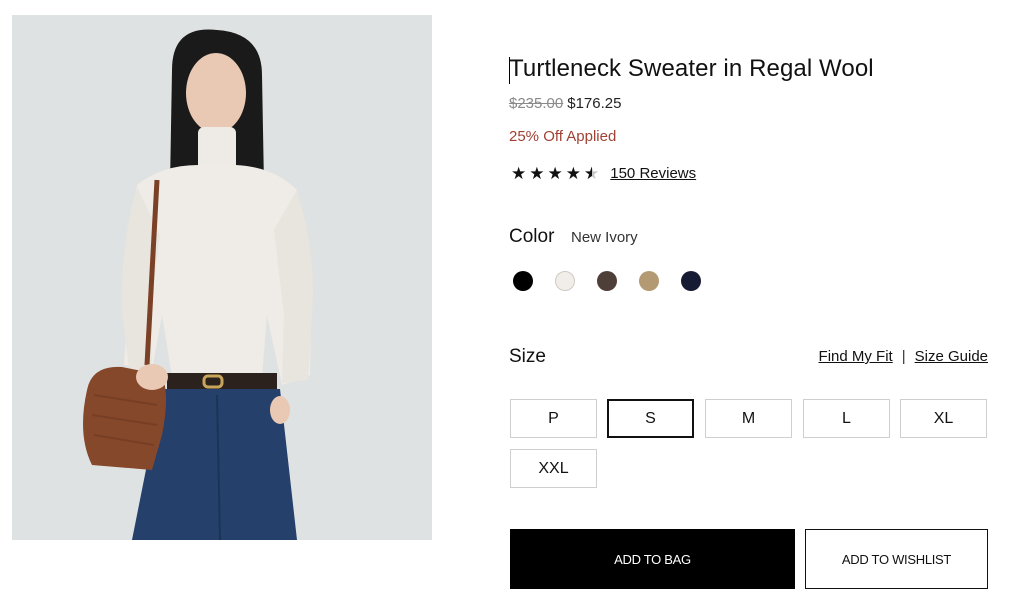 This screenshot has width=1010, height=616. What do you see at coordinates (565, 103) in the screenshot?
I see `price-row: $235.00 $176.25` at bounding box center [565, 103].